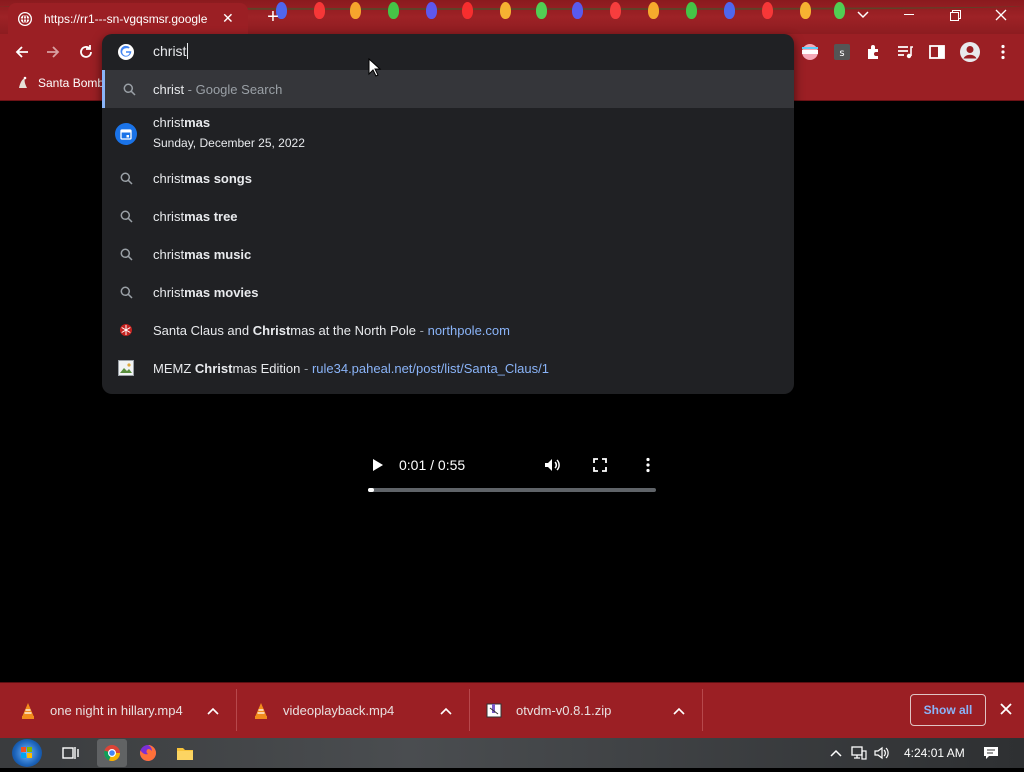 The width and height of the screenshot is (1024, 772). I want to click on tab-search-chevron-icon, so click(863, 15).